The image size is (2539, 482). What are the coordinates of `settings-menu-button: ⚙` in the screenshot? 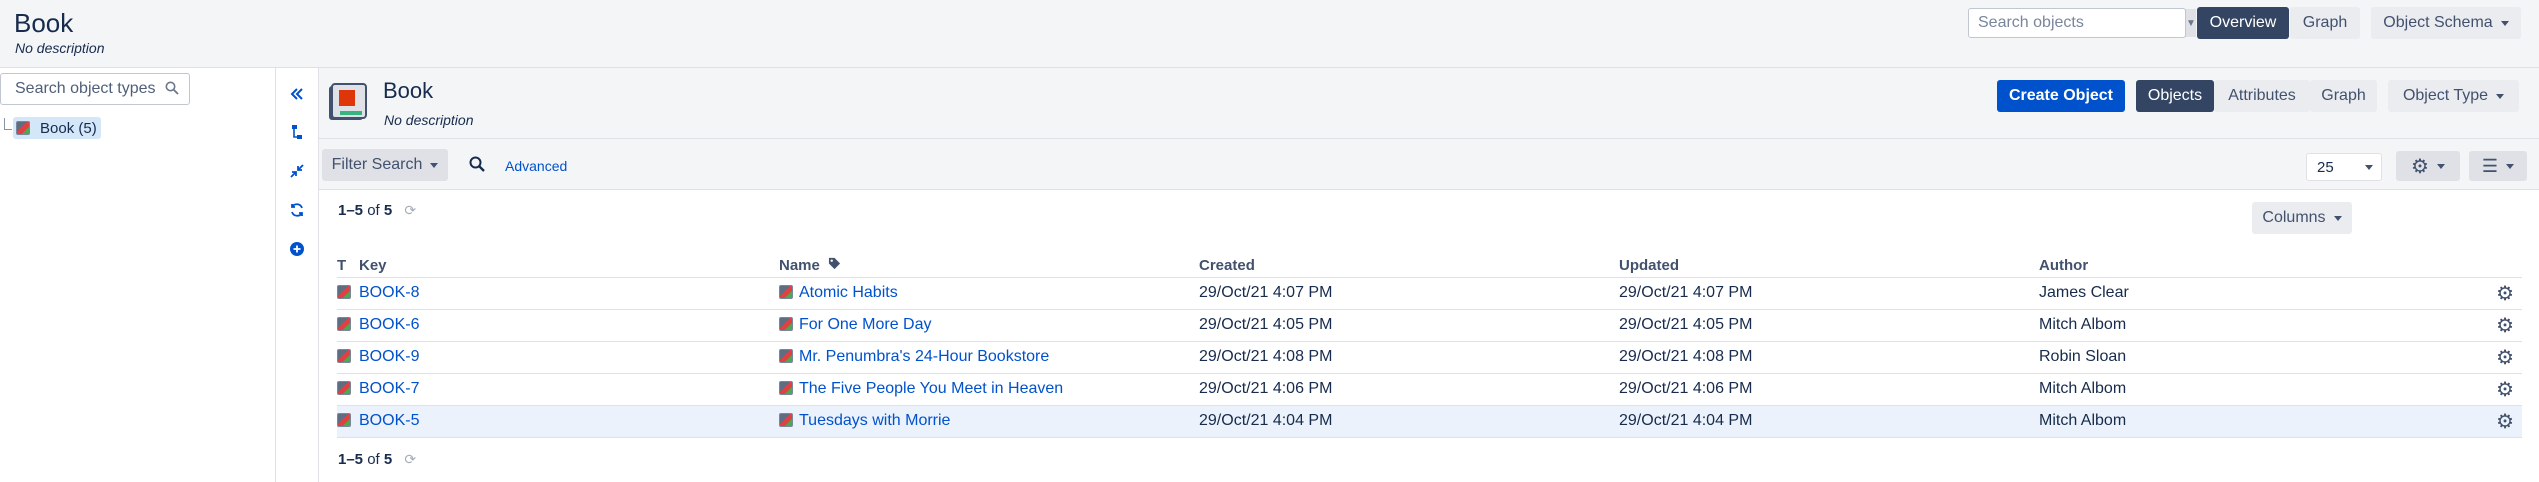 It's located at (2428, 166).